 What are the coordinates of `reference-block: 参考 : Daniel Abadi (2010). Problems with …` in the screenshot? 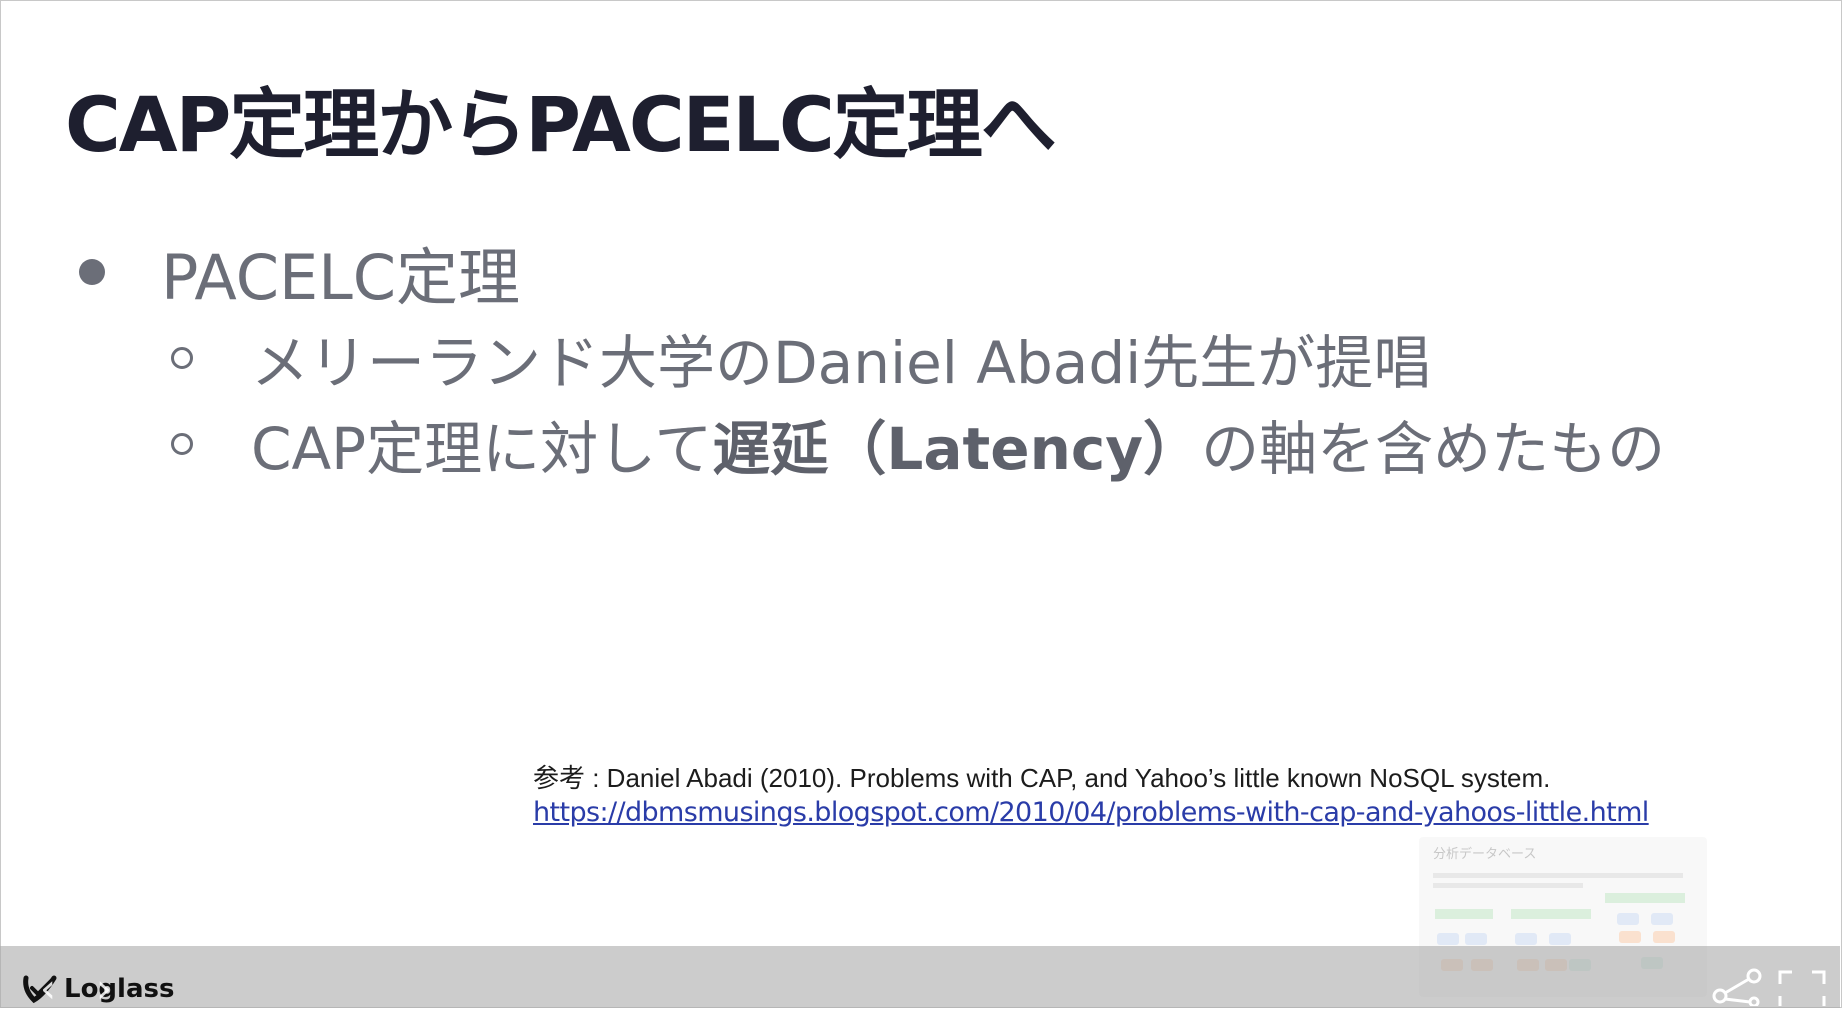 It's located at (1091, 795).